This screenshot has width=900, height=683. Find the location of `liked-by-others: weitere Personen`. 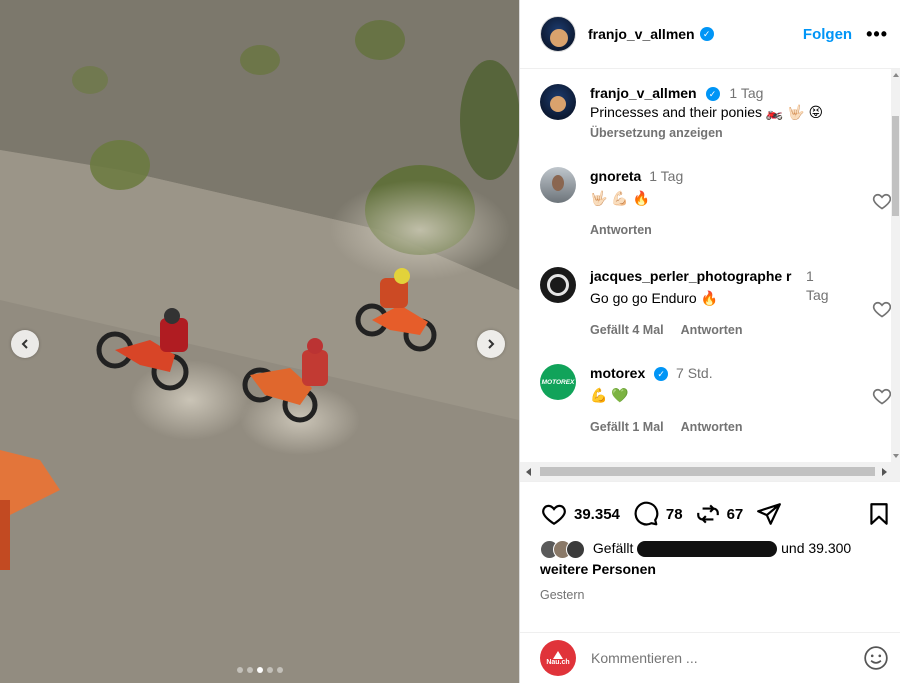

liked-by-others: weitere Personen is located at coordinates (598, 569).